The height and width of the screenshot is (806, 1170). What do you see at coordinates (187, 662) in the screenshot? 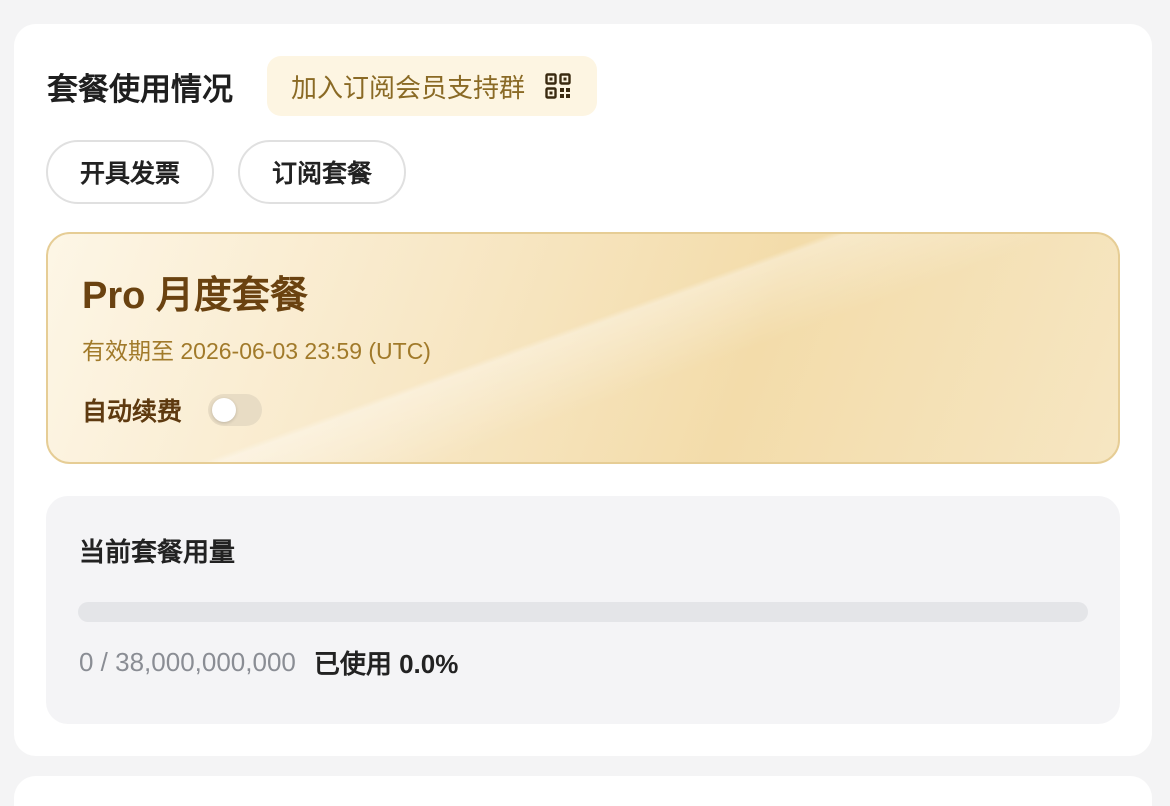
I see `usage-count: 0 / 38,000,000,000` at bounding box center [187, 662].